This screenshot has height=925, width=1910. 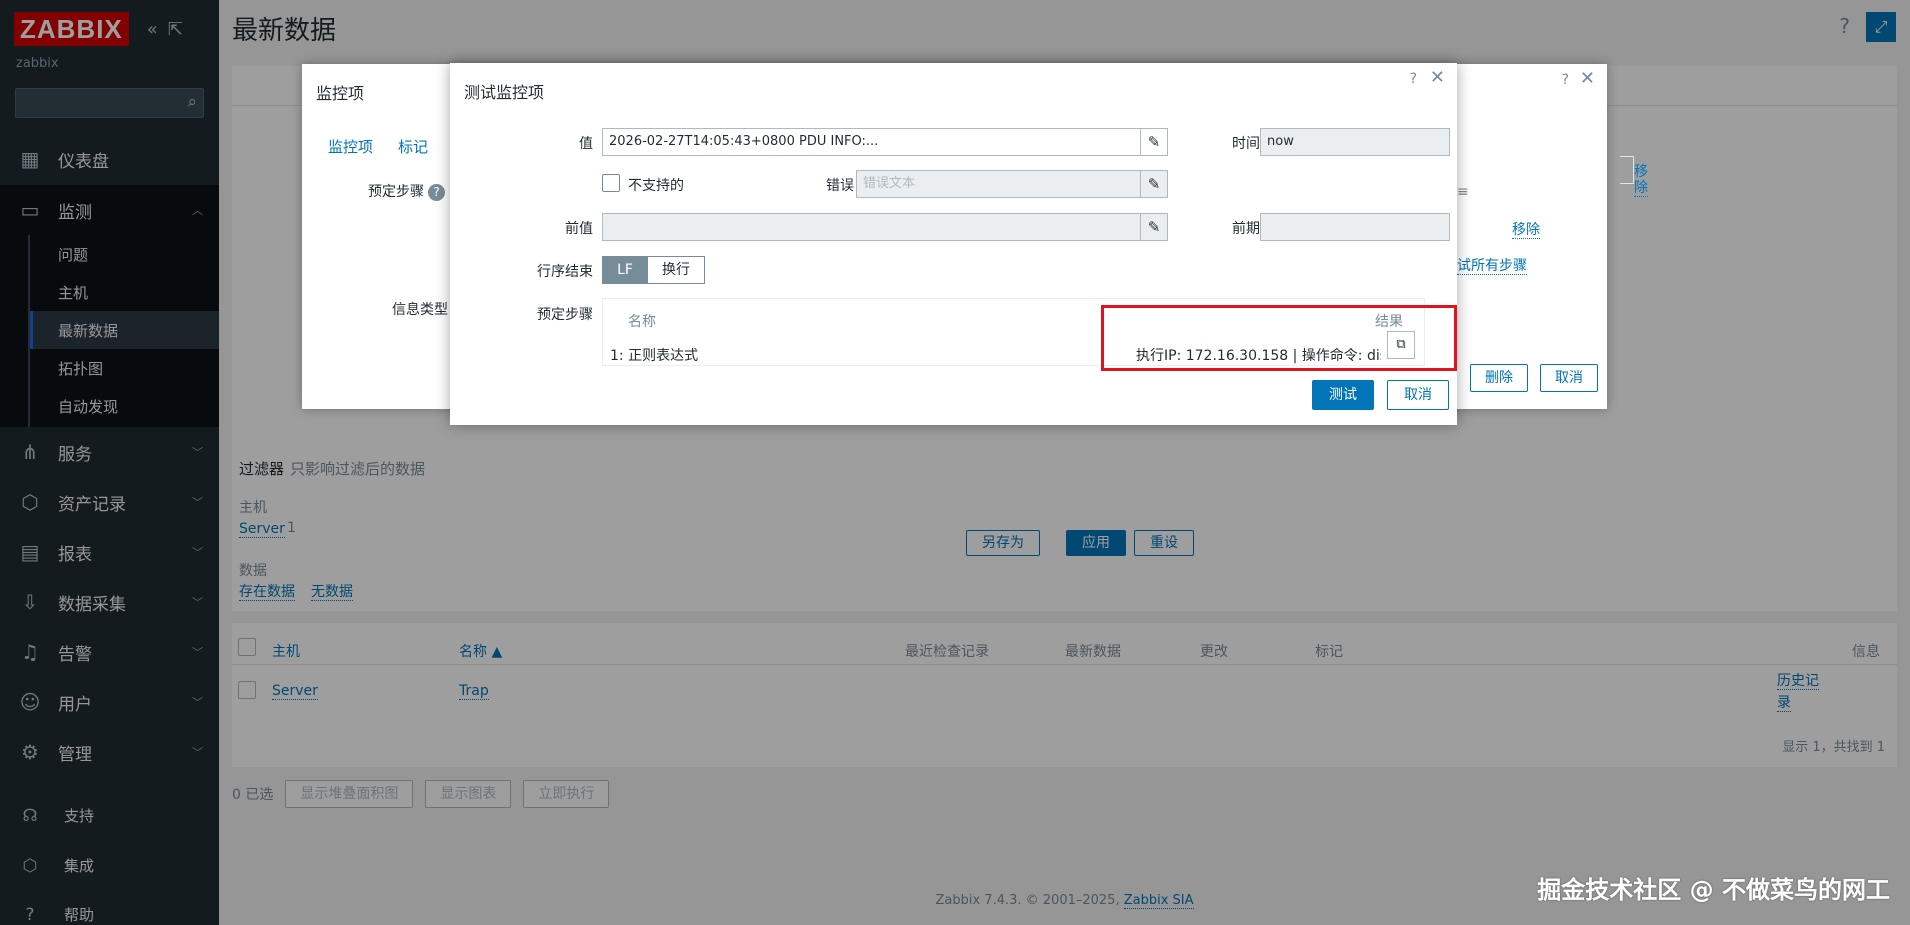 I want to click on preprocessing-label-text: 预定步骤, so click(x=396, y=192).